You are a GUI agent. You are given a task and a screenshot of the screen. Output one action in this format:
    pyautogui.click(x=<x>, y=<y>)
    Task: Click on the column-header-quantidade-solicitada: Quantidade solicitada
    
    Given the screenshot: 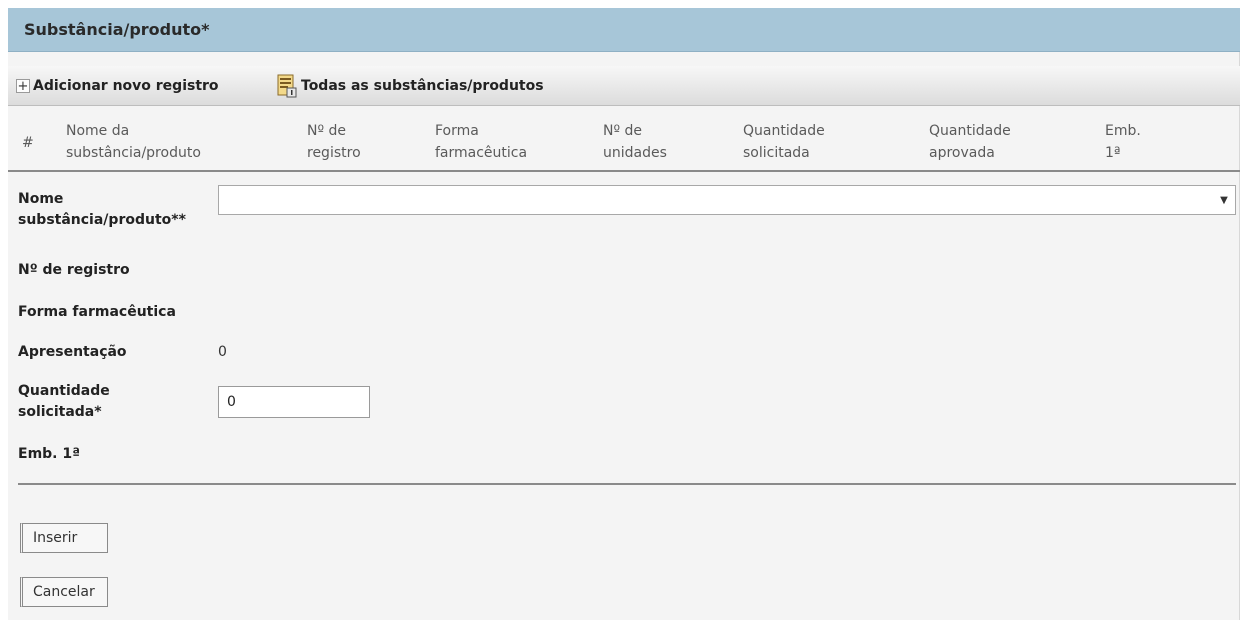 What is the action you would take?
    pyautogui.click(x=784, y=142)
    